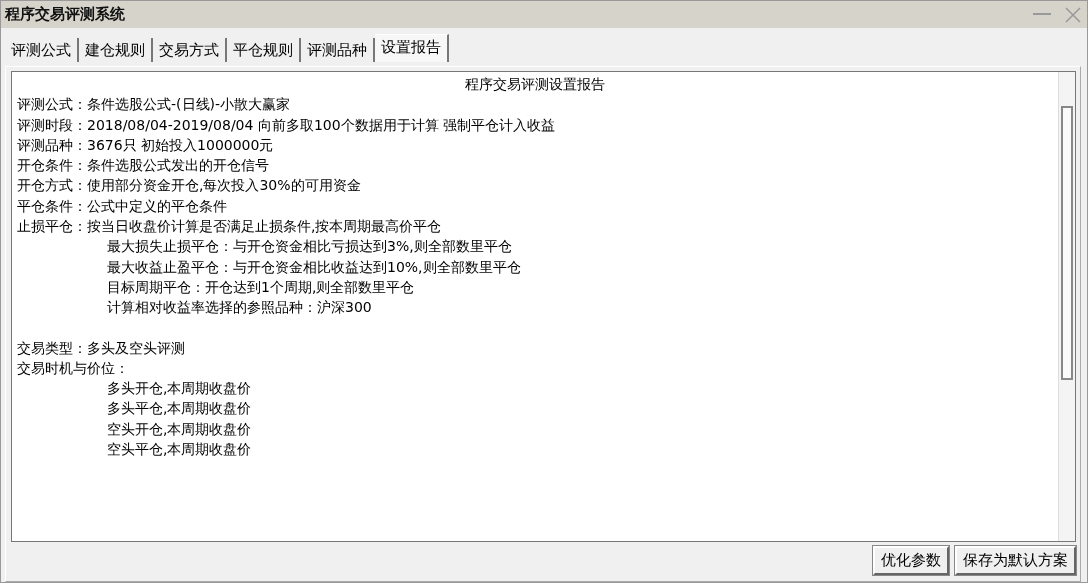  I want to click on report-line: 评测品种：3676只 初始投入1000000元, so click(146, 145).